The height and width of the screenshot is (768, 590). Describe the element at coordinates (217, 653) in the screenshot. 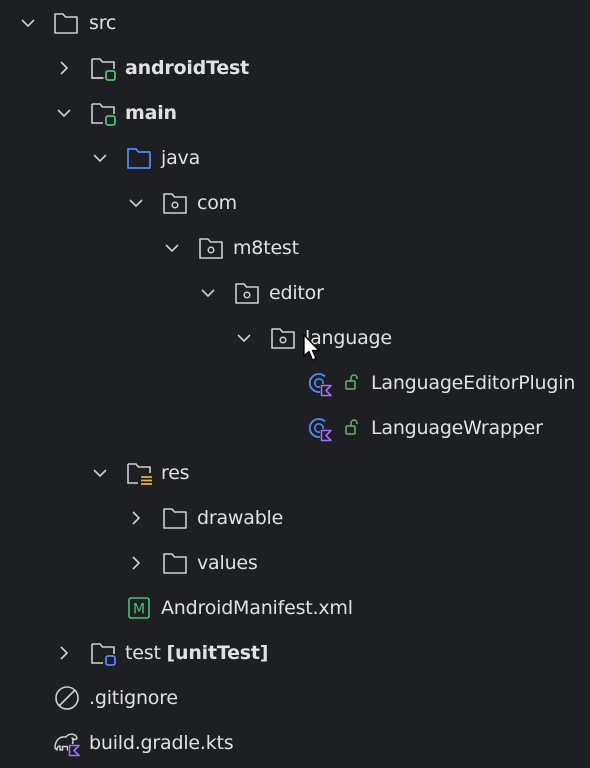

I see `tree-node-source-set: [unitTest]` at that location.